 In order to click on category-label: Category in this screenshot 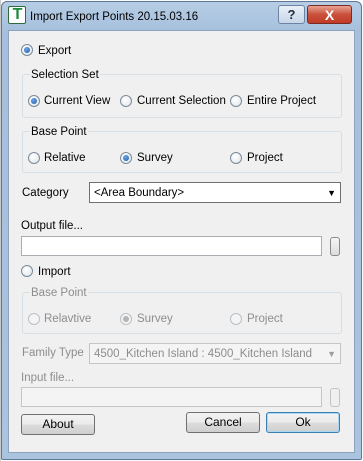, I will do `click(45, 193)`.